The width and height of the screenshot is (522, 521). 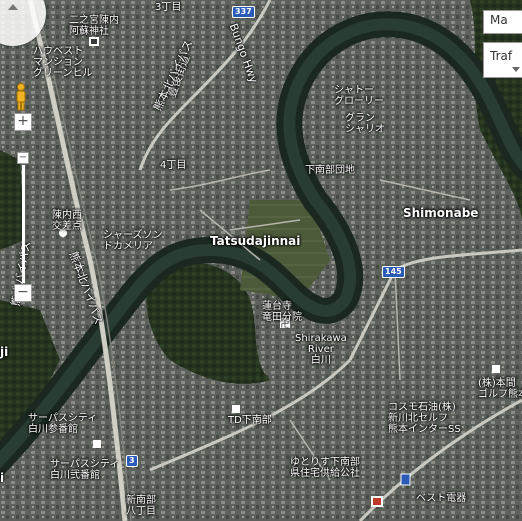 I want to click on label-shinminamibe: 新南部 八丁目, so click(x=141, y=506).